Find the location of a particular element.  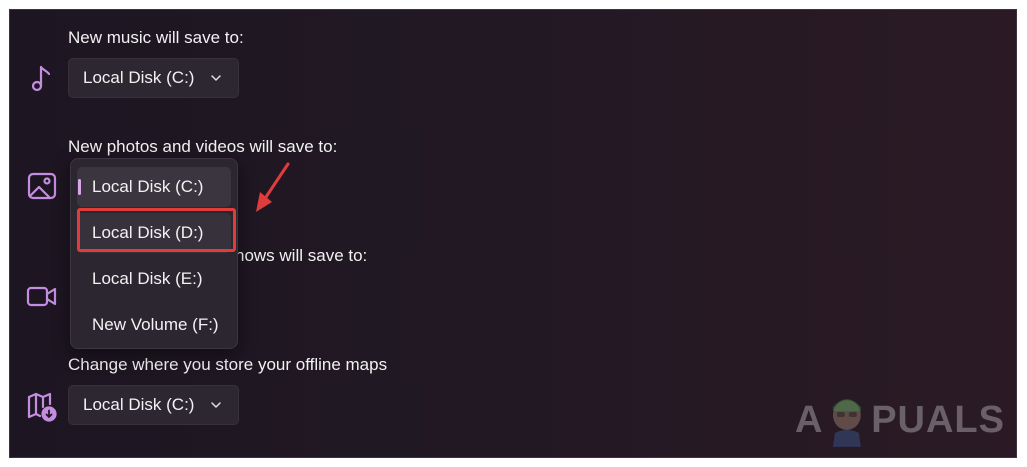

maps-save-label: Change where you store your offline maps is located at coordinates (228, 364).